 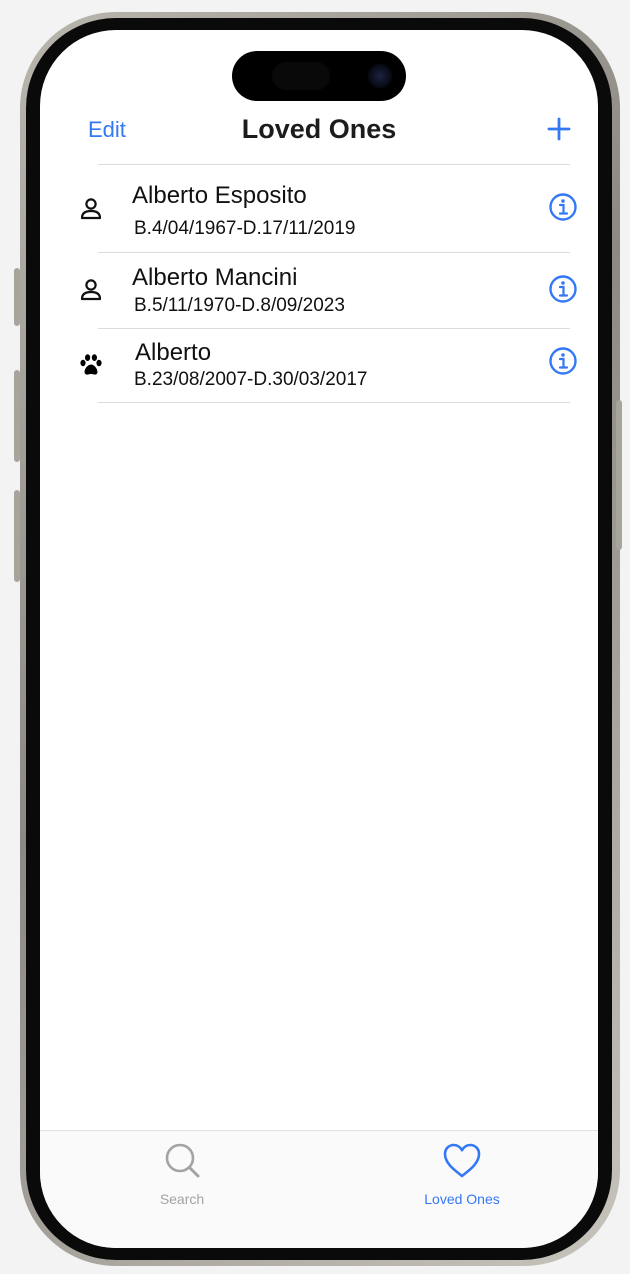 What do you see at coordinates (17, 297) in the screenshot?
I see `action-button` at bounding box center [17, 297].